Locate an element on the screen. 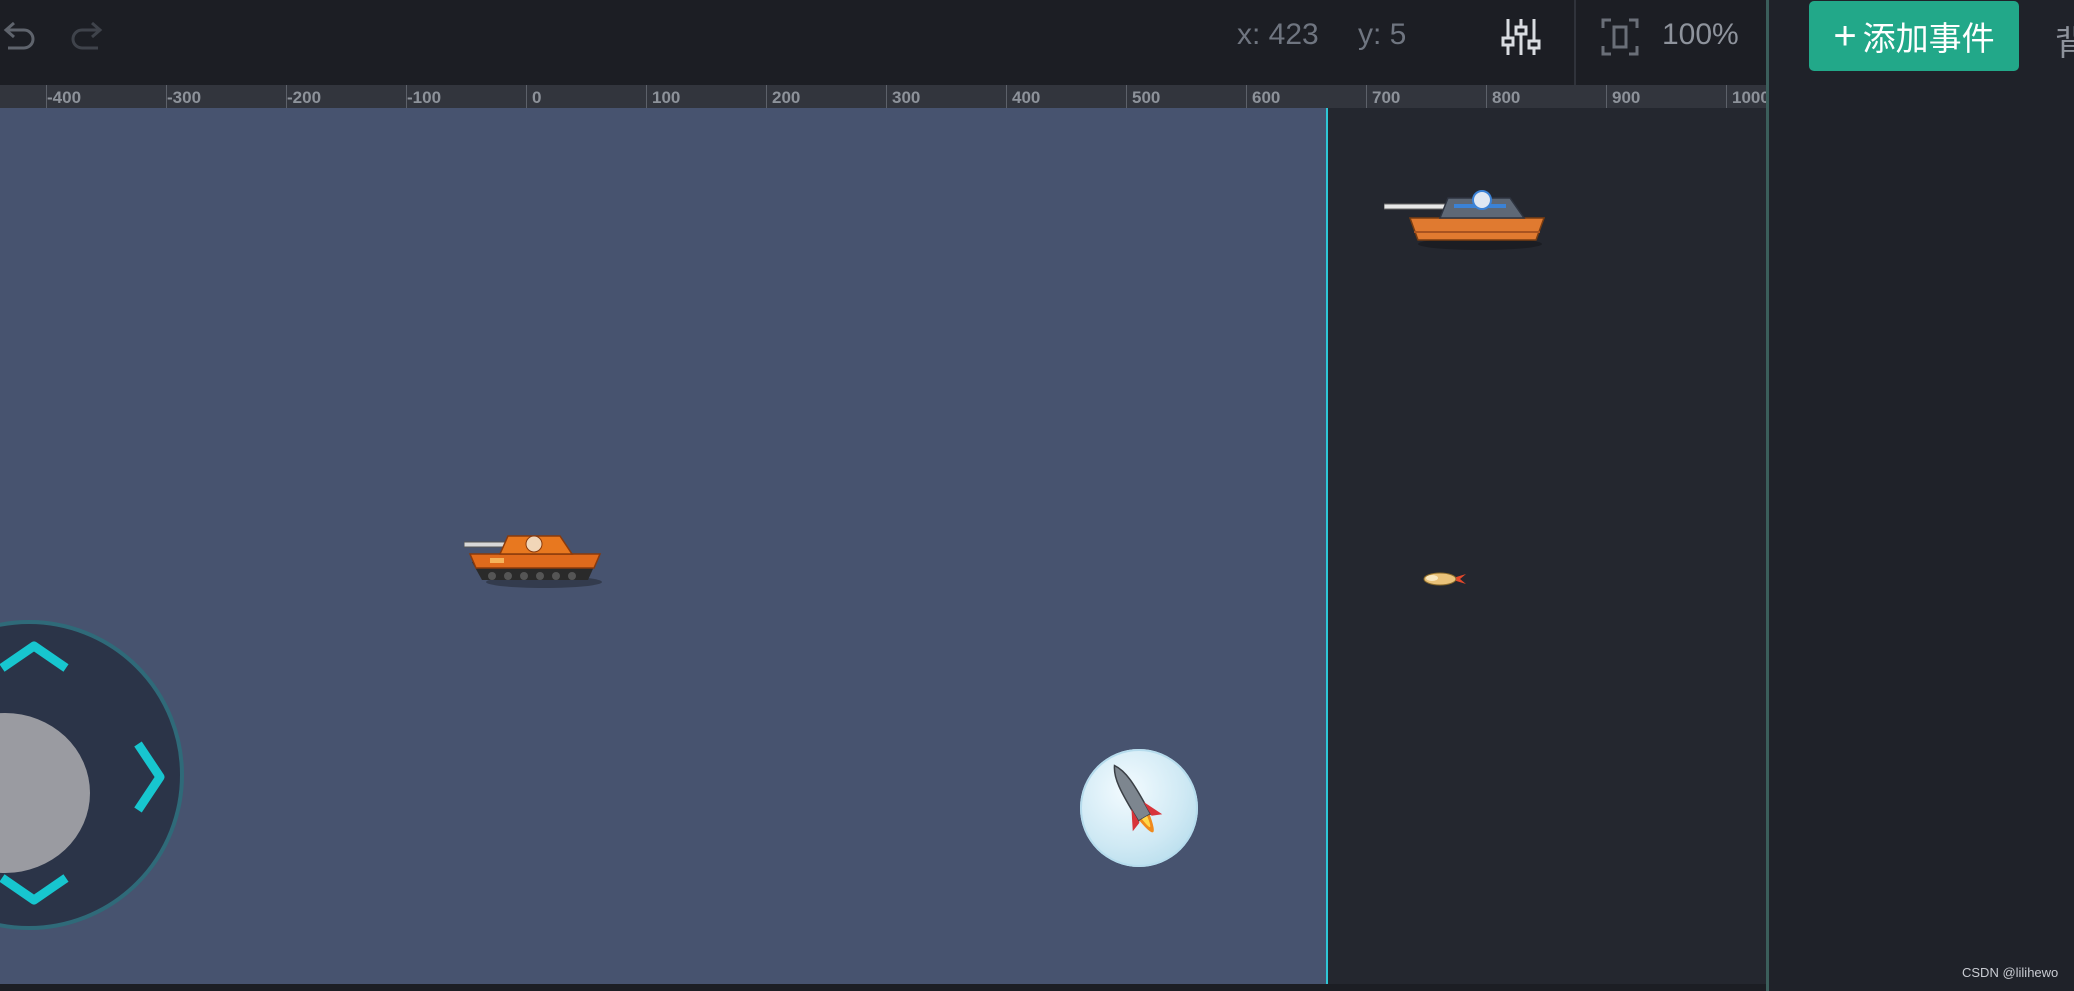  enemy-tank is located at coordinates (1465, 215).